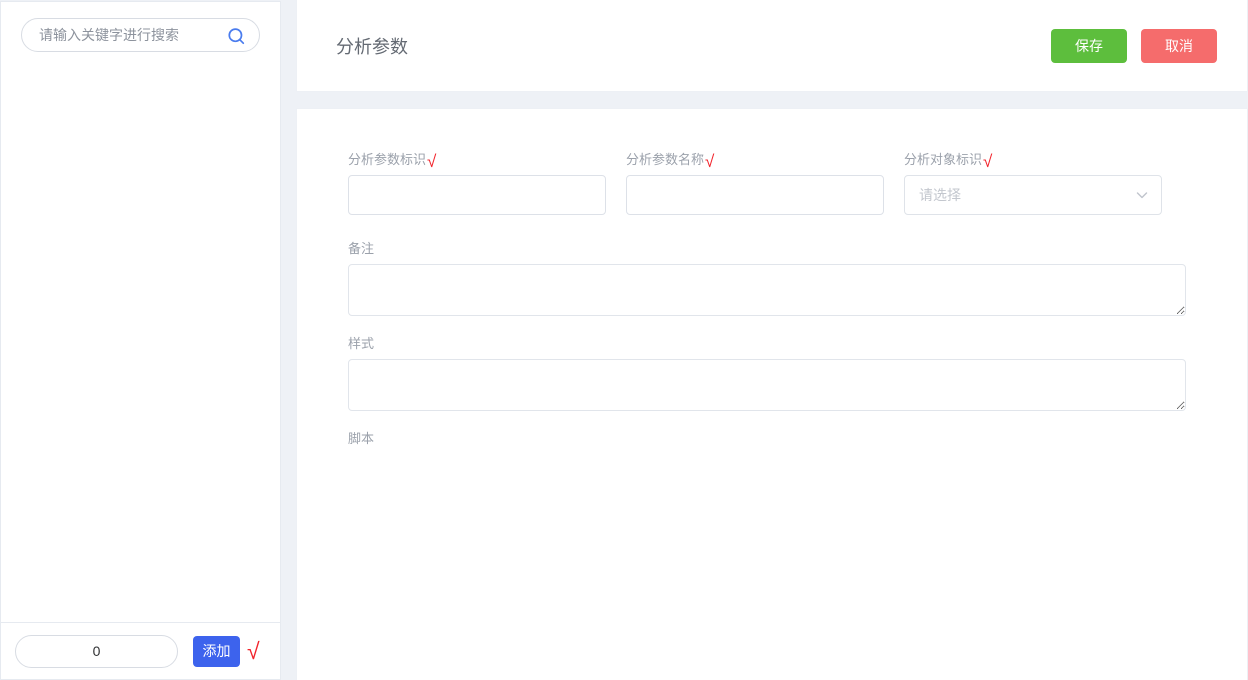  I want to click on field-param-id: 分析参数标识√, so click(477, 182).